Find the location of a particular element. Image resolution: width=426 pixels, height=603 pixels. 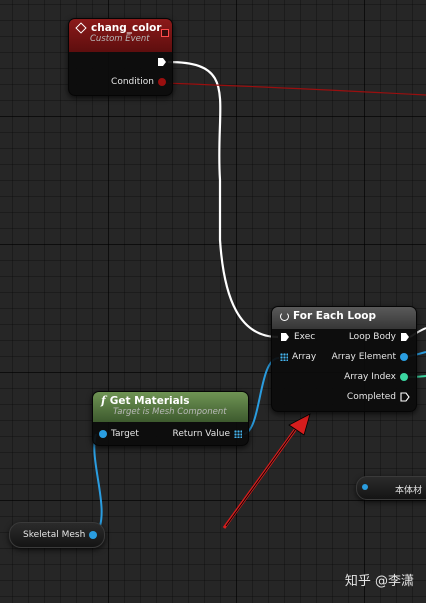

get-materials-title: Get Materials is located at coordinates (149, 400).